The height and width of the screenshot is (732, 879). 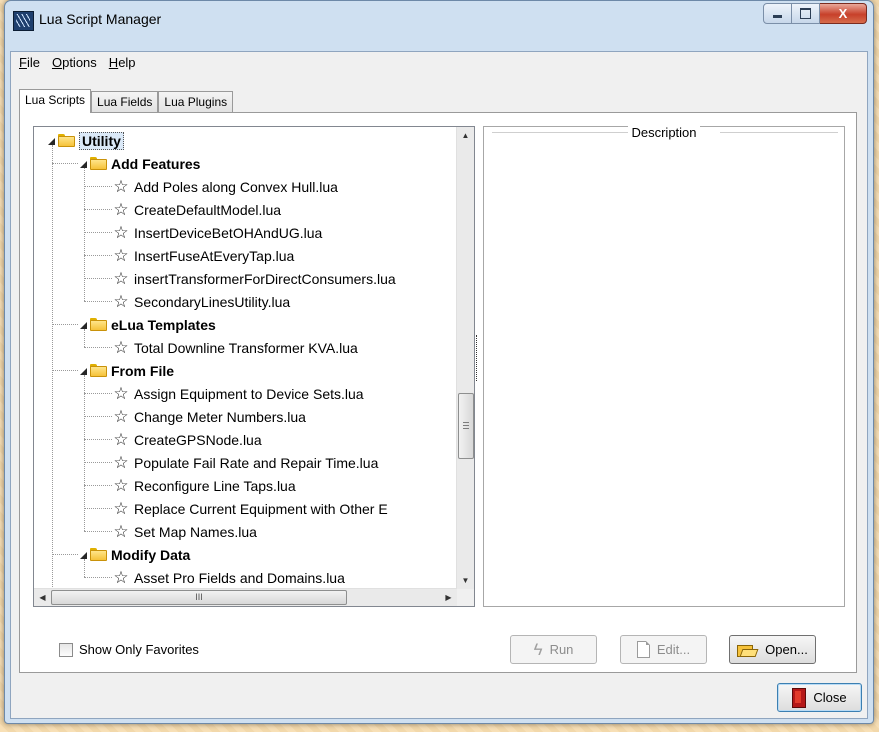 I want to click on close-window-button: X, so click(x=843, y=13).